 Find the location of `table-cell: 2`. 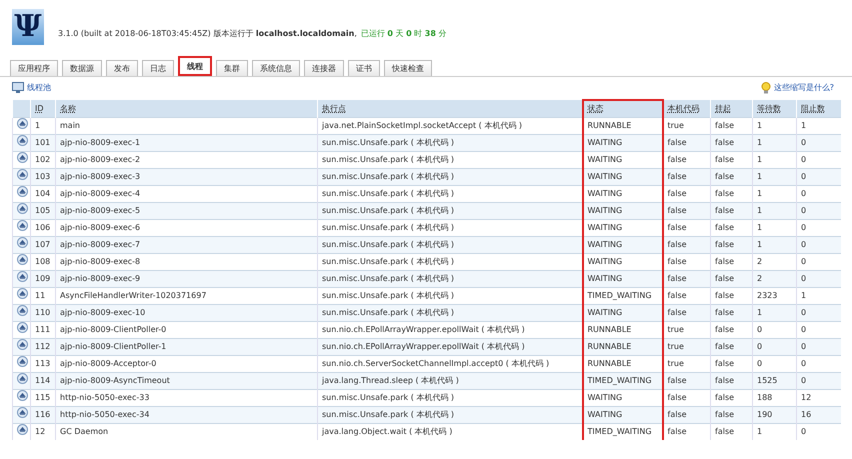

table-cell: 2 is located at coordinates (774, 279).